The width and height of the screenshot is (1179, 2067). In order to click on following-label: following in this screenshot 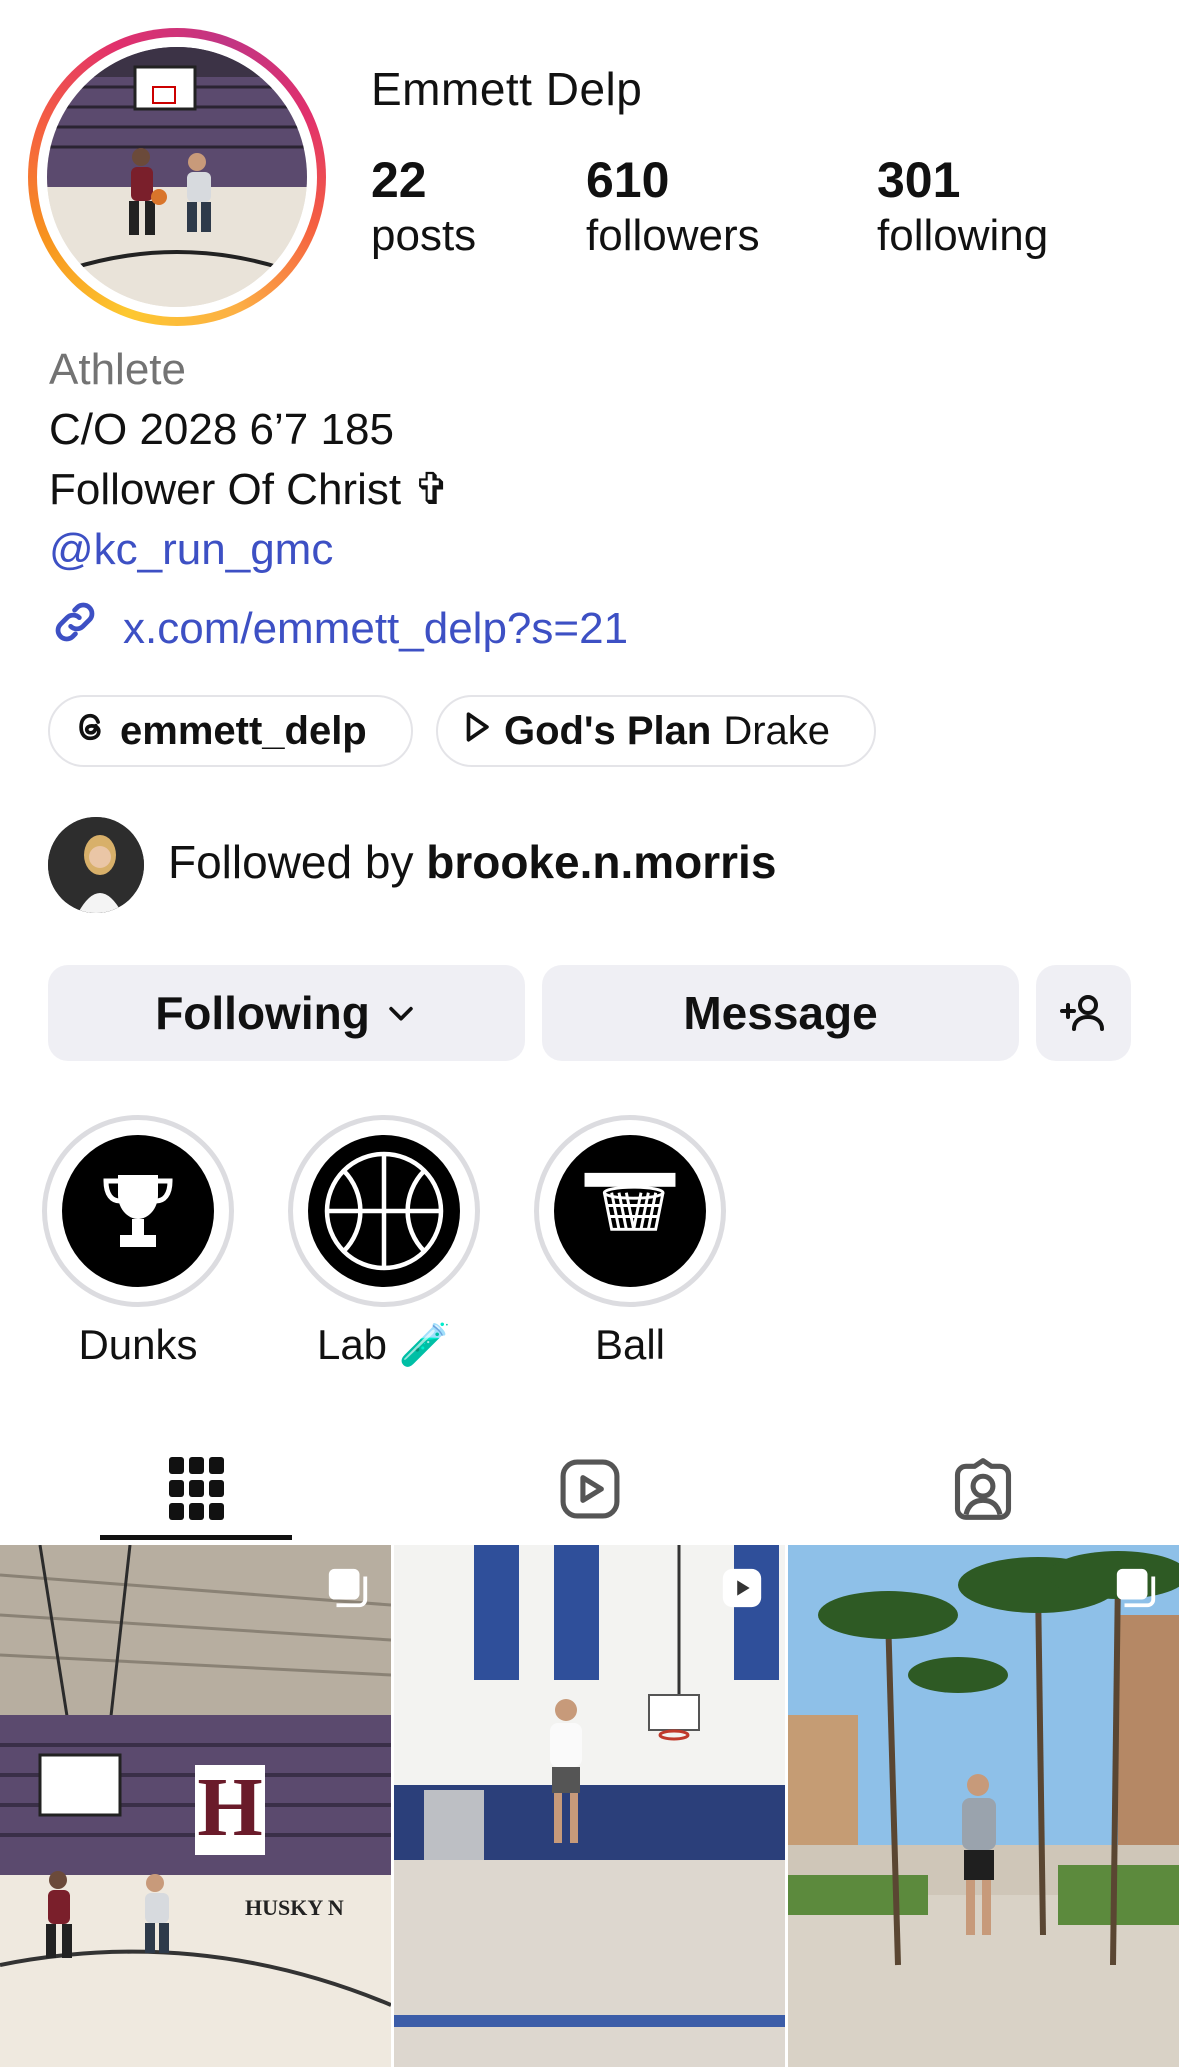, I will do `click(963, 235)`.